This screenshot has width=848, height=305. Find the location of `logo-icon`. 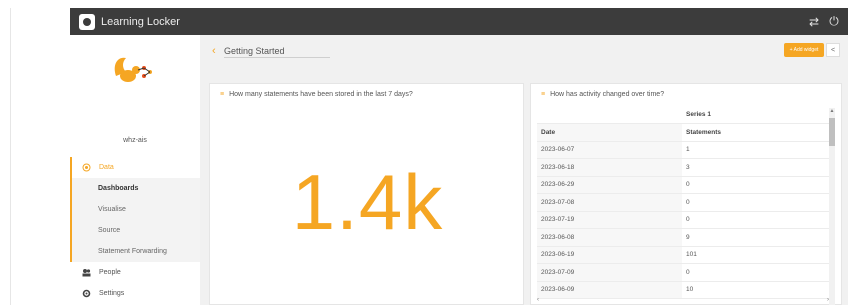

logo-icon is located at coordinates (87, 21).